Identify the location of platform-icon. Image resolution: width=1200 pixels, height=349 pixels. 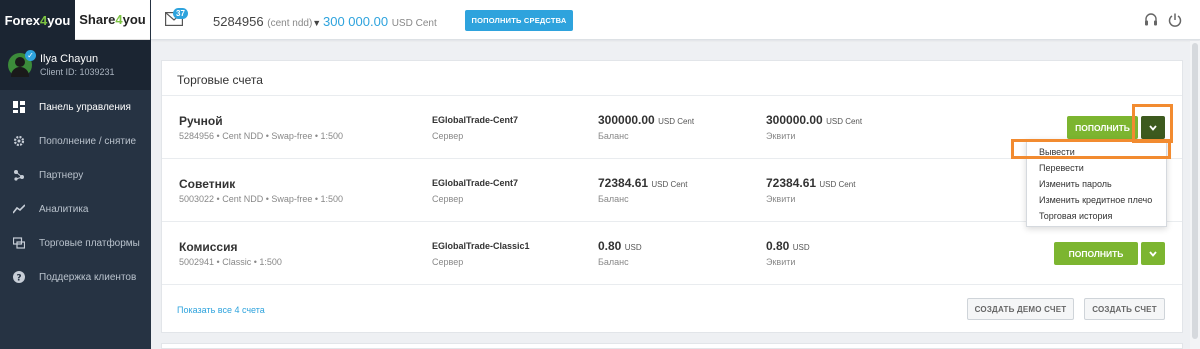
(19, 243).